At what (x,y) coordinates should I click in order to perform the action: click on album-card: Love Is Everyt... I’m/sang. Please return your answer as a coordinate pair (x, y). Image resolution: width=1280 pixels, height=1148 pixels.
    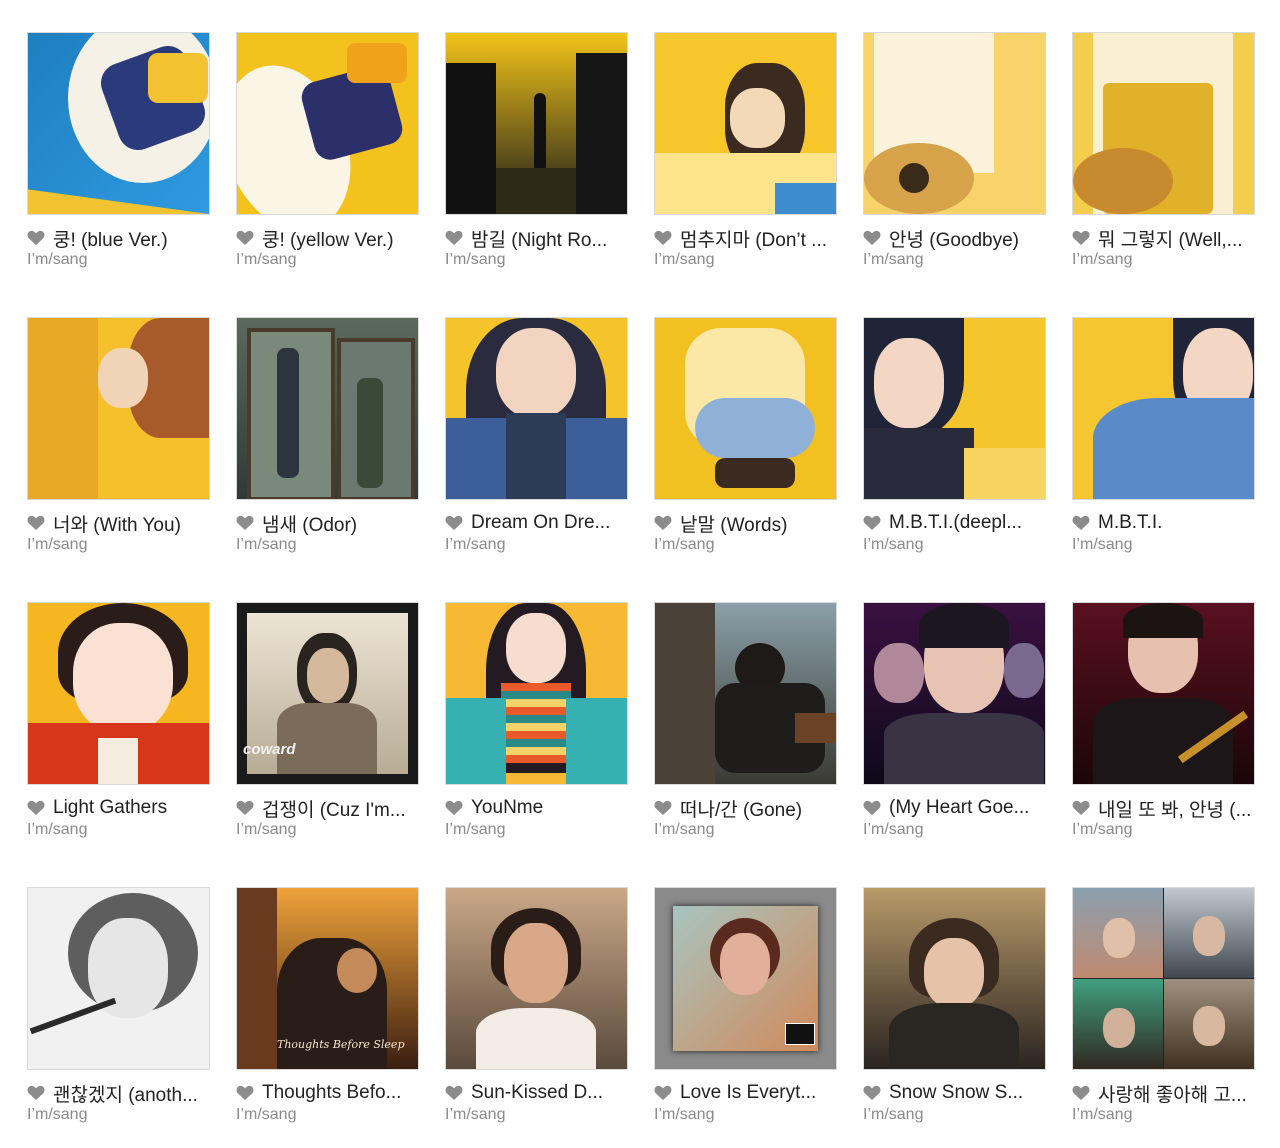
    Looking at the image, I should click on (745, 1005).